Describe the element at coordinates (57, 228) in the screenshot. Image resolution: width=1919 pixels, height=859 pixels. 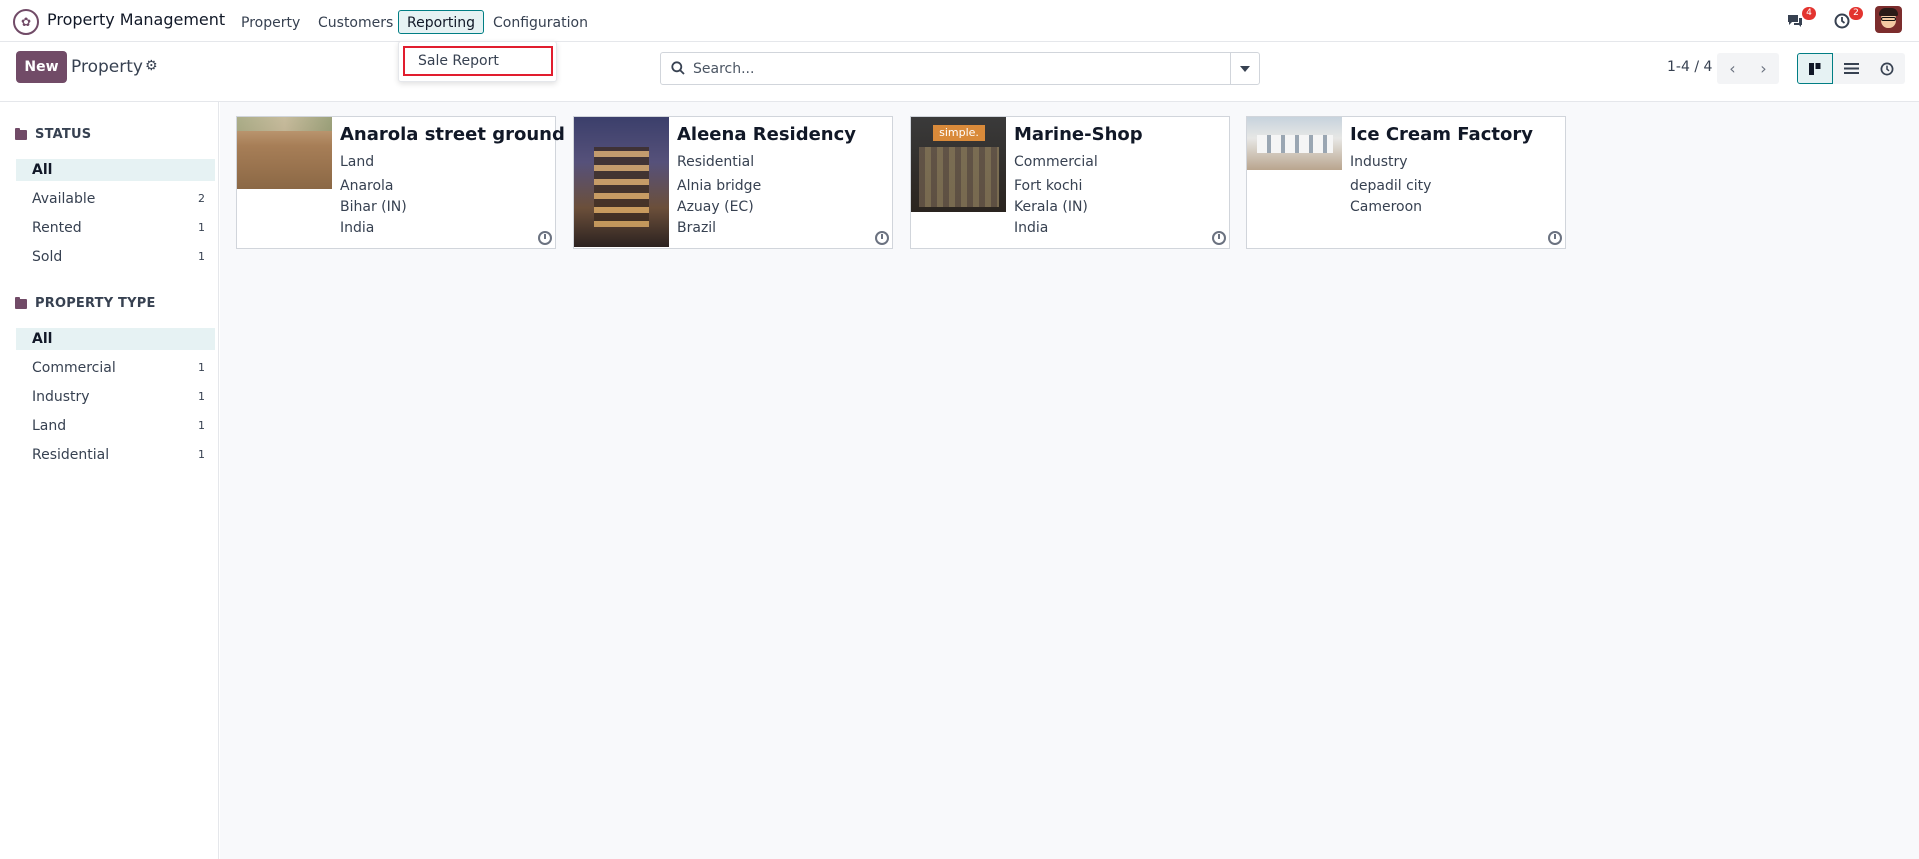
I see `facet-label: Rented` at that location.